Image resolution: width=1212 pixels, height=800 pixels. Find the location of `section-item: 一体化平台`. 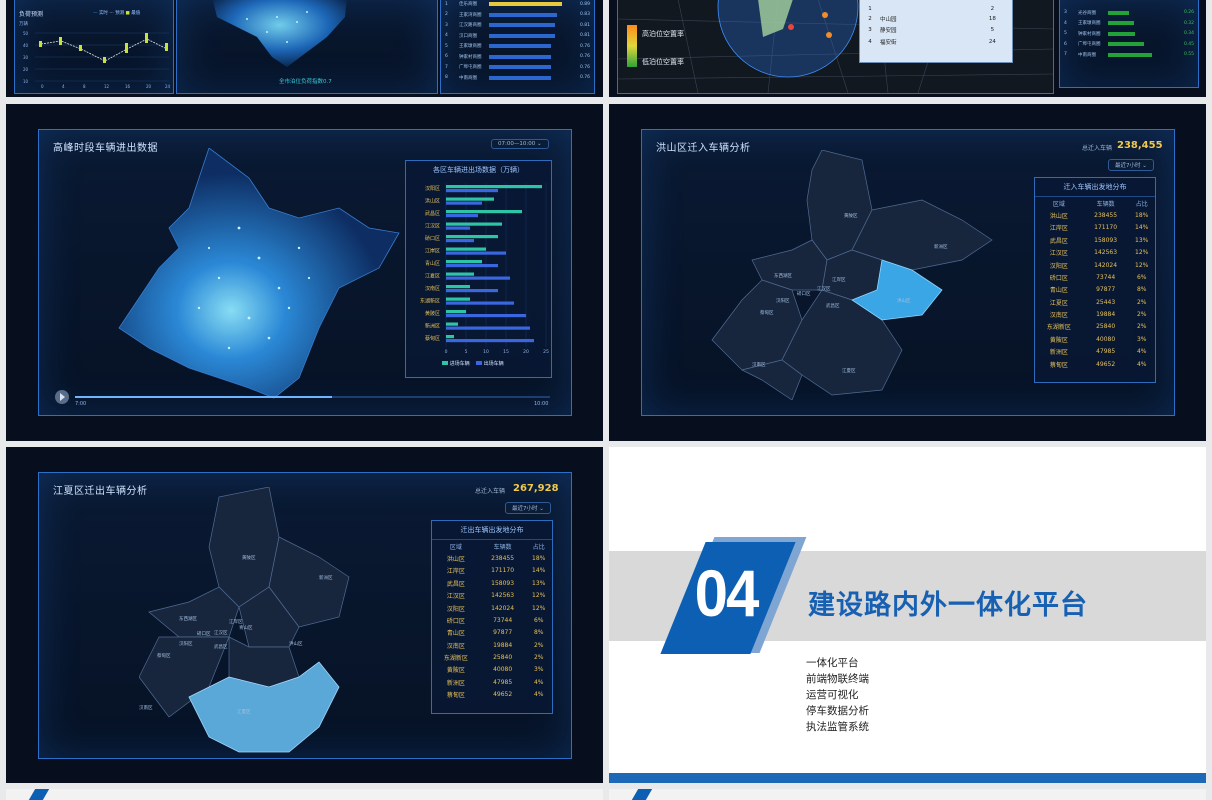

section-item: 一体化平台 is located at coordinates (832, 663).